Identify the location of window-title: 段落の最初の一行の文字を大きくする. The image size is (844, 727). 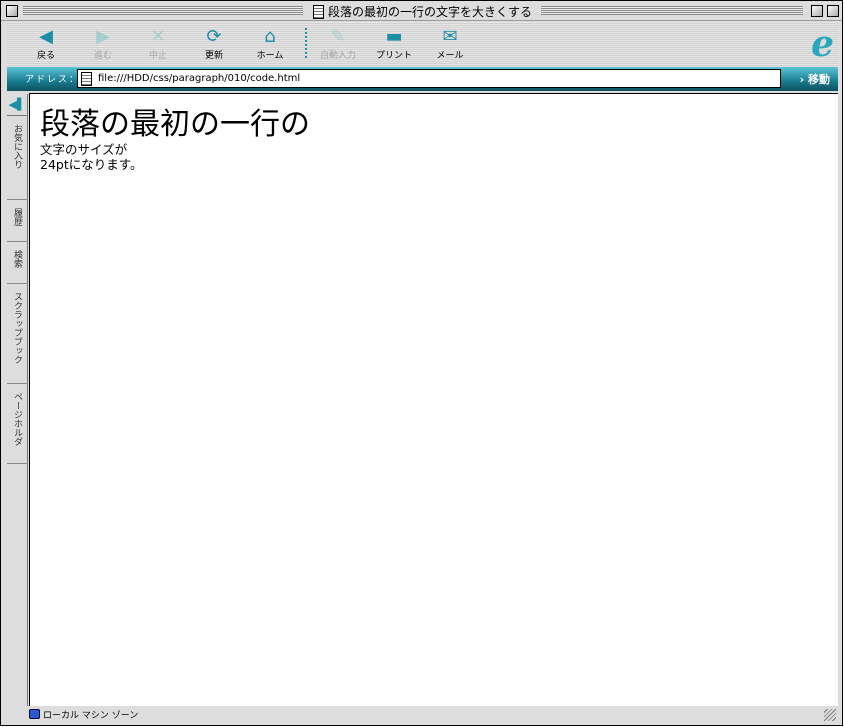
(430, 12).